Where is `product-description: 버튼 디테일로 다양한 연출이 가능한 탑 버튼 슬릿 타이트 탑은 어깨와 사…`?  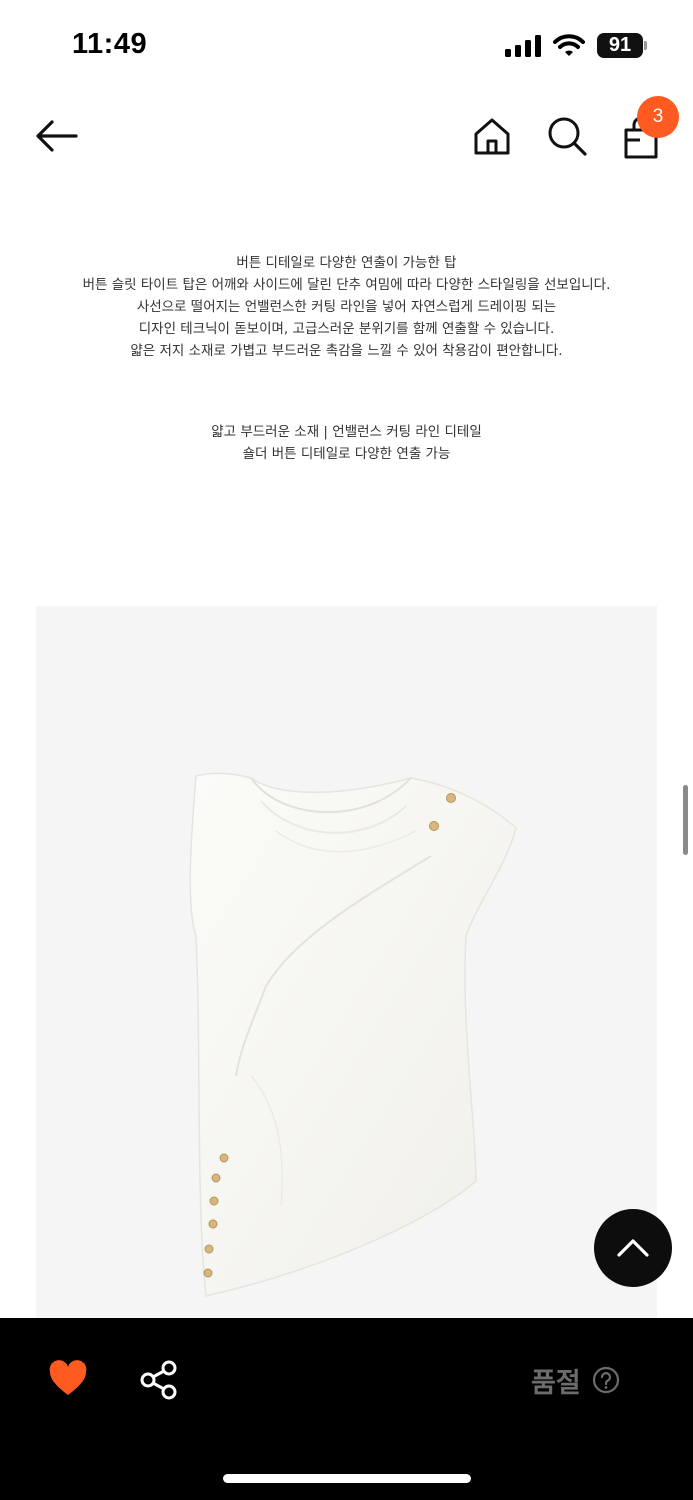 product-description: 버튼 디테일로 다양한 연출이 가능한 탑 버튼 슬릿 타이트 탑은 어깨와 사… is located at coordinates (346, 307).